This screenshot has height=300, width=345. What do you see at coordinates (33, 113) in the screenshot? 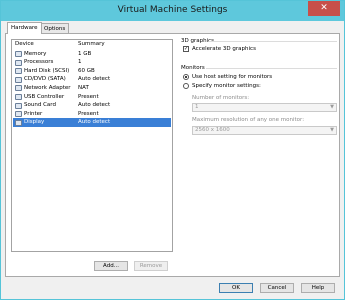
I see `device-name: Printer` at bounding box center [33, 113].